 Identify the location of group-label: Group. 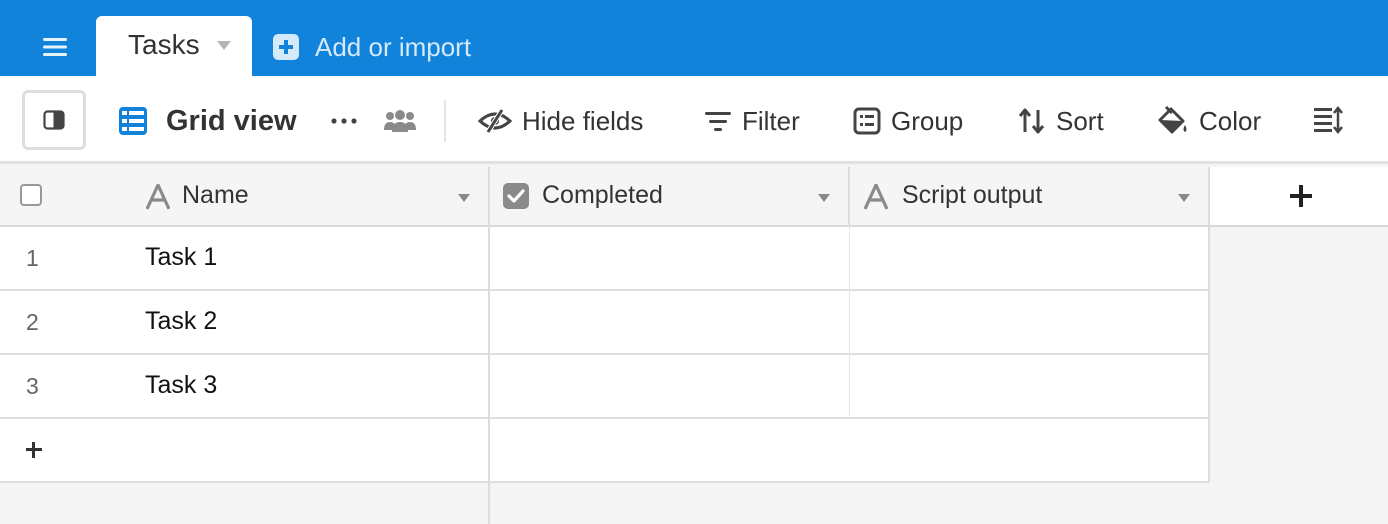
(927, 120).